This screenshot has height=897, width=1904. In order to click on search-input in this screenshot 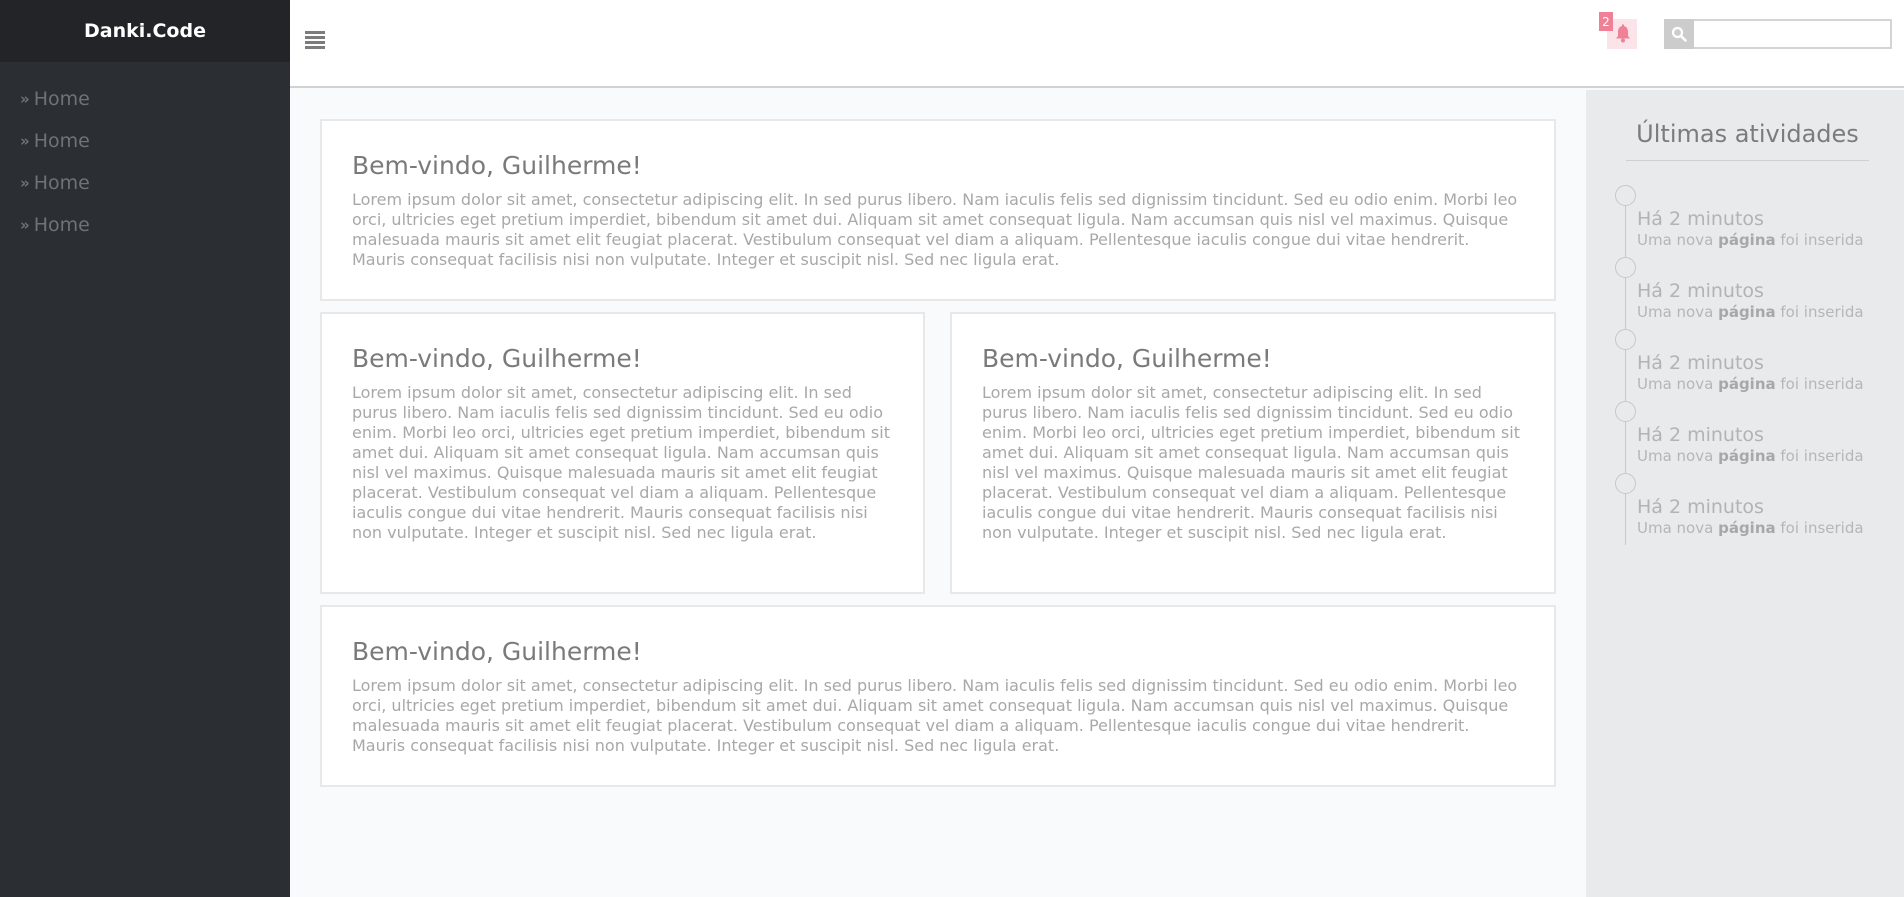, I will do `click(1793, 34)`.